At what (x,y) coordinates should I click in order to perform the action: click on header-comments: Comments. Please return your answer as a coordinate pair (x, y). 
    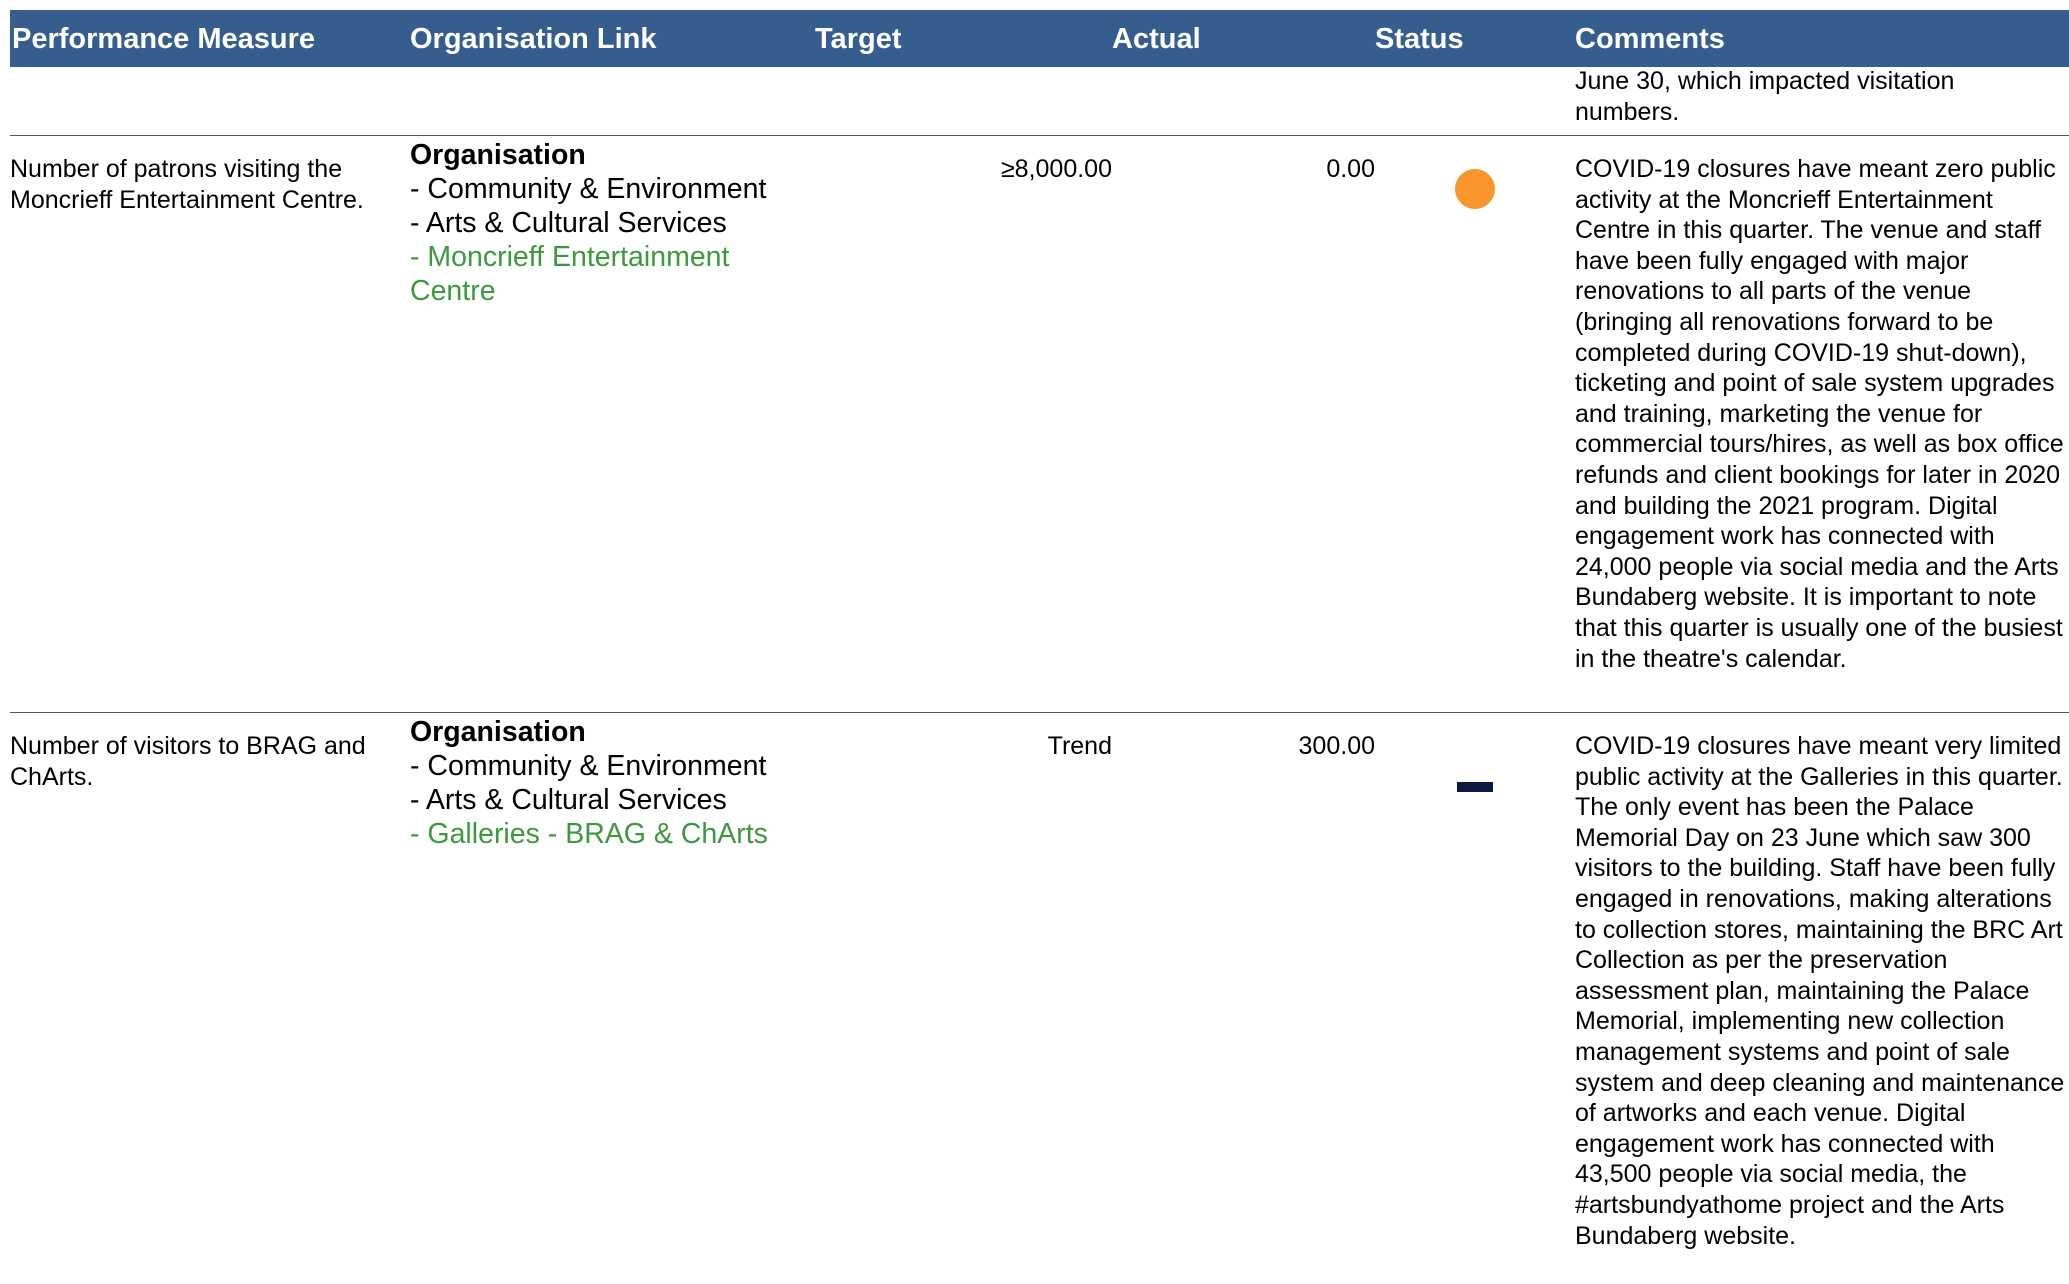
    Looking at the image, I should click on (1650, 39).